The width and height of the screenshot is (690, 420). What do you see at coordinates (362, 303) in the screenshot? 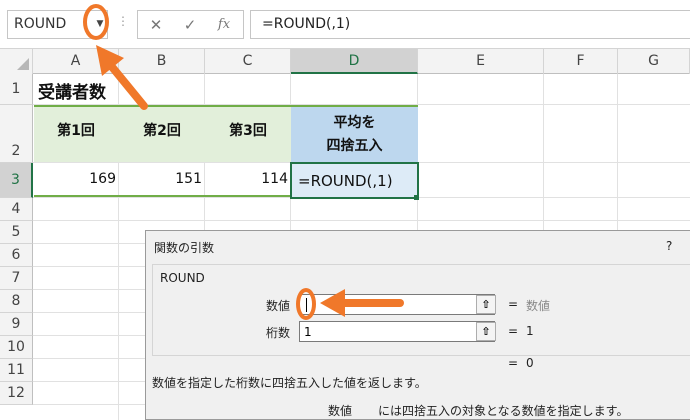
I see `arg1-arrow-annotation` at bounding box center [362, 303].